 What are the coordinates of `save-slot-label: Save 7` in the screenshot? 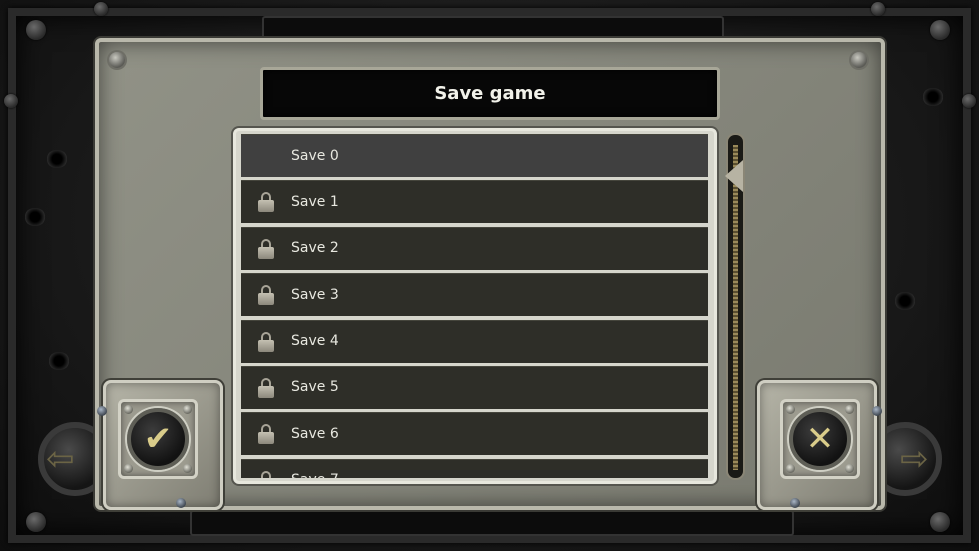 It's located at (315, 475).